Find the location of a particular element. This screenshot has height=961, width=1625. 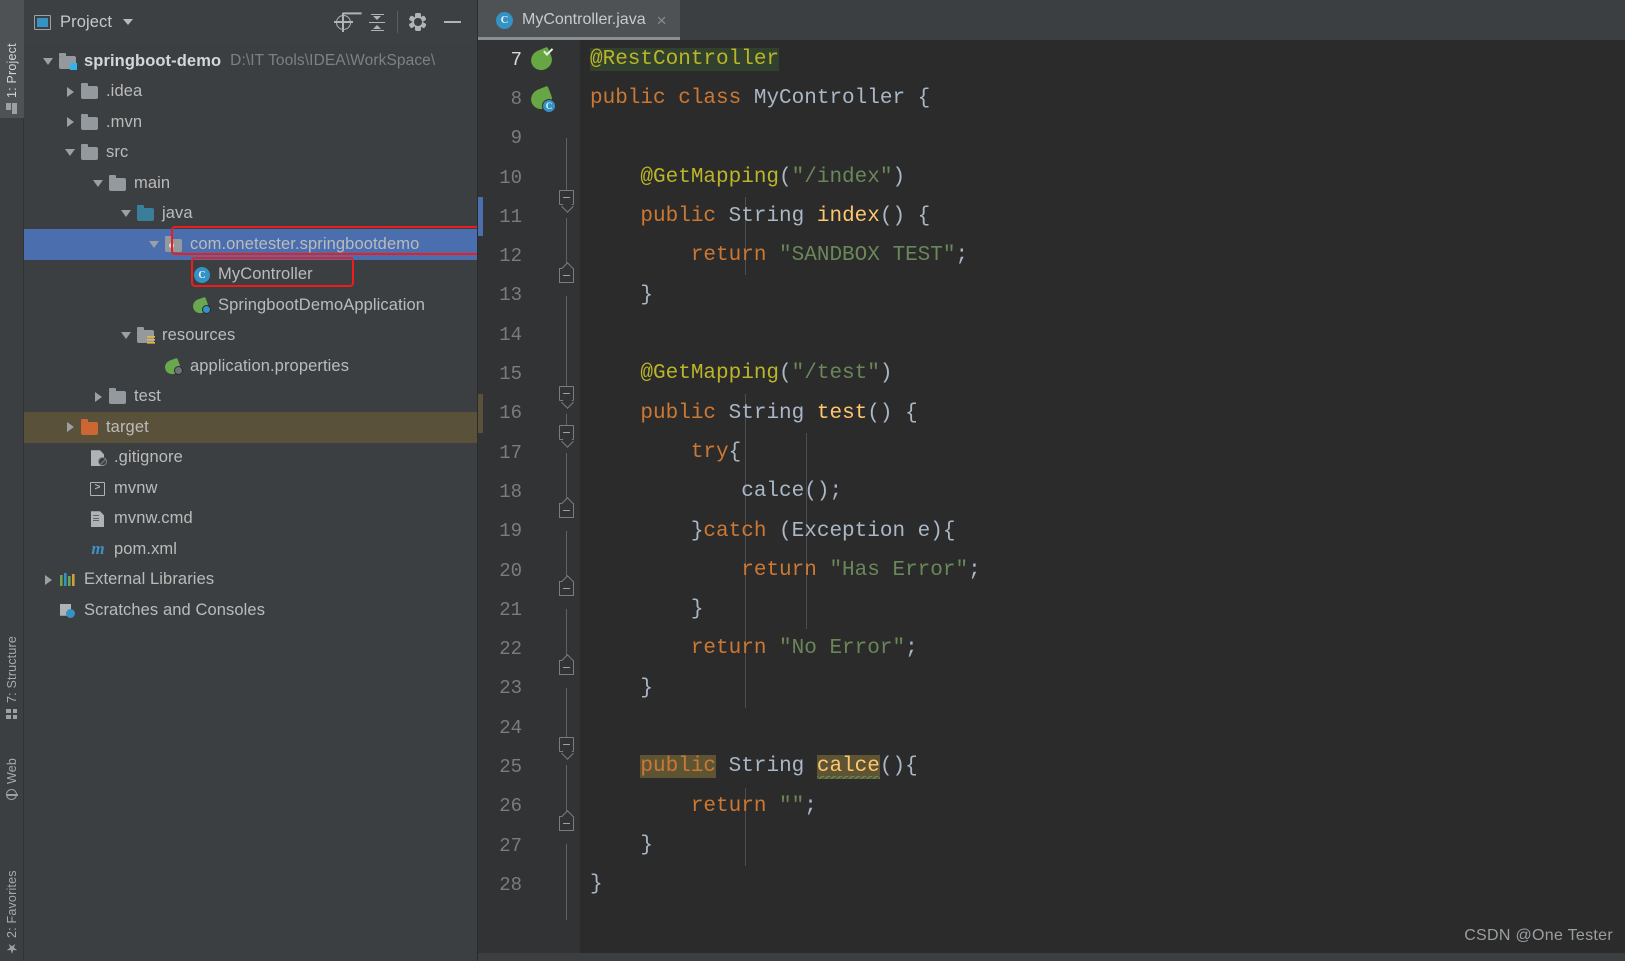

tree-row-target: target is located at coordinates (250, 427).